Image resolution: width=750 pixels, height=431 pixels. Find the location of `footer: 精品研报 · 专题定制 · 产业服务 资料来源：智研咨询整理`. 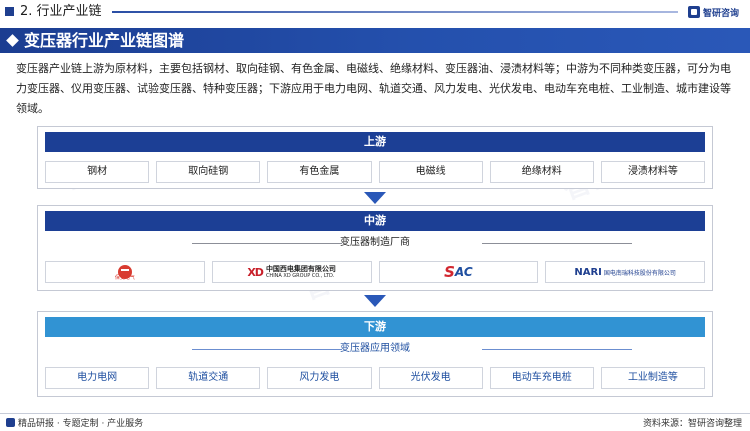

footer: 精品研报 · 专题定制 · 产业服务 资料来源：智研咨询整理 is located at coordinates (375, 422).